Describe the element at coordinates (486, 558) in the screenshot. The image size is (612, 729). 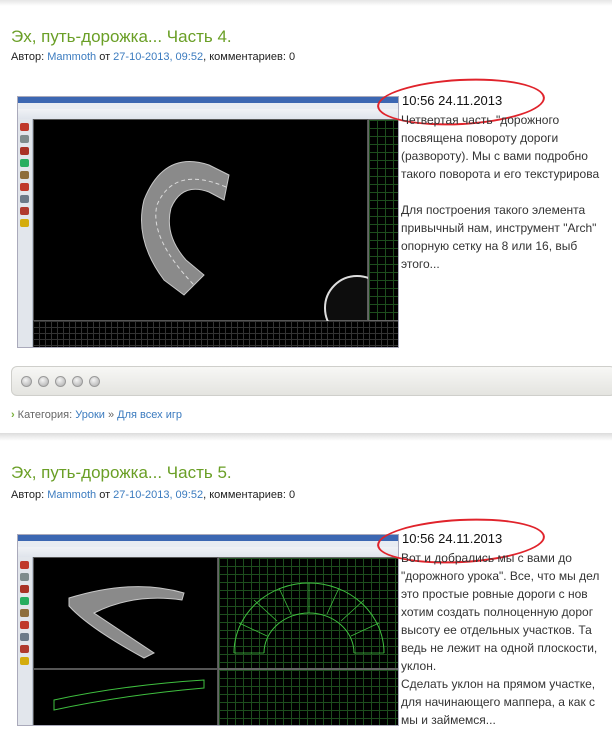
I see `excerpt-line: Вот и добрались мы с вами до` at that location.